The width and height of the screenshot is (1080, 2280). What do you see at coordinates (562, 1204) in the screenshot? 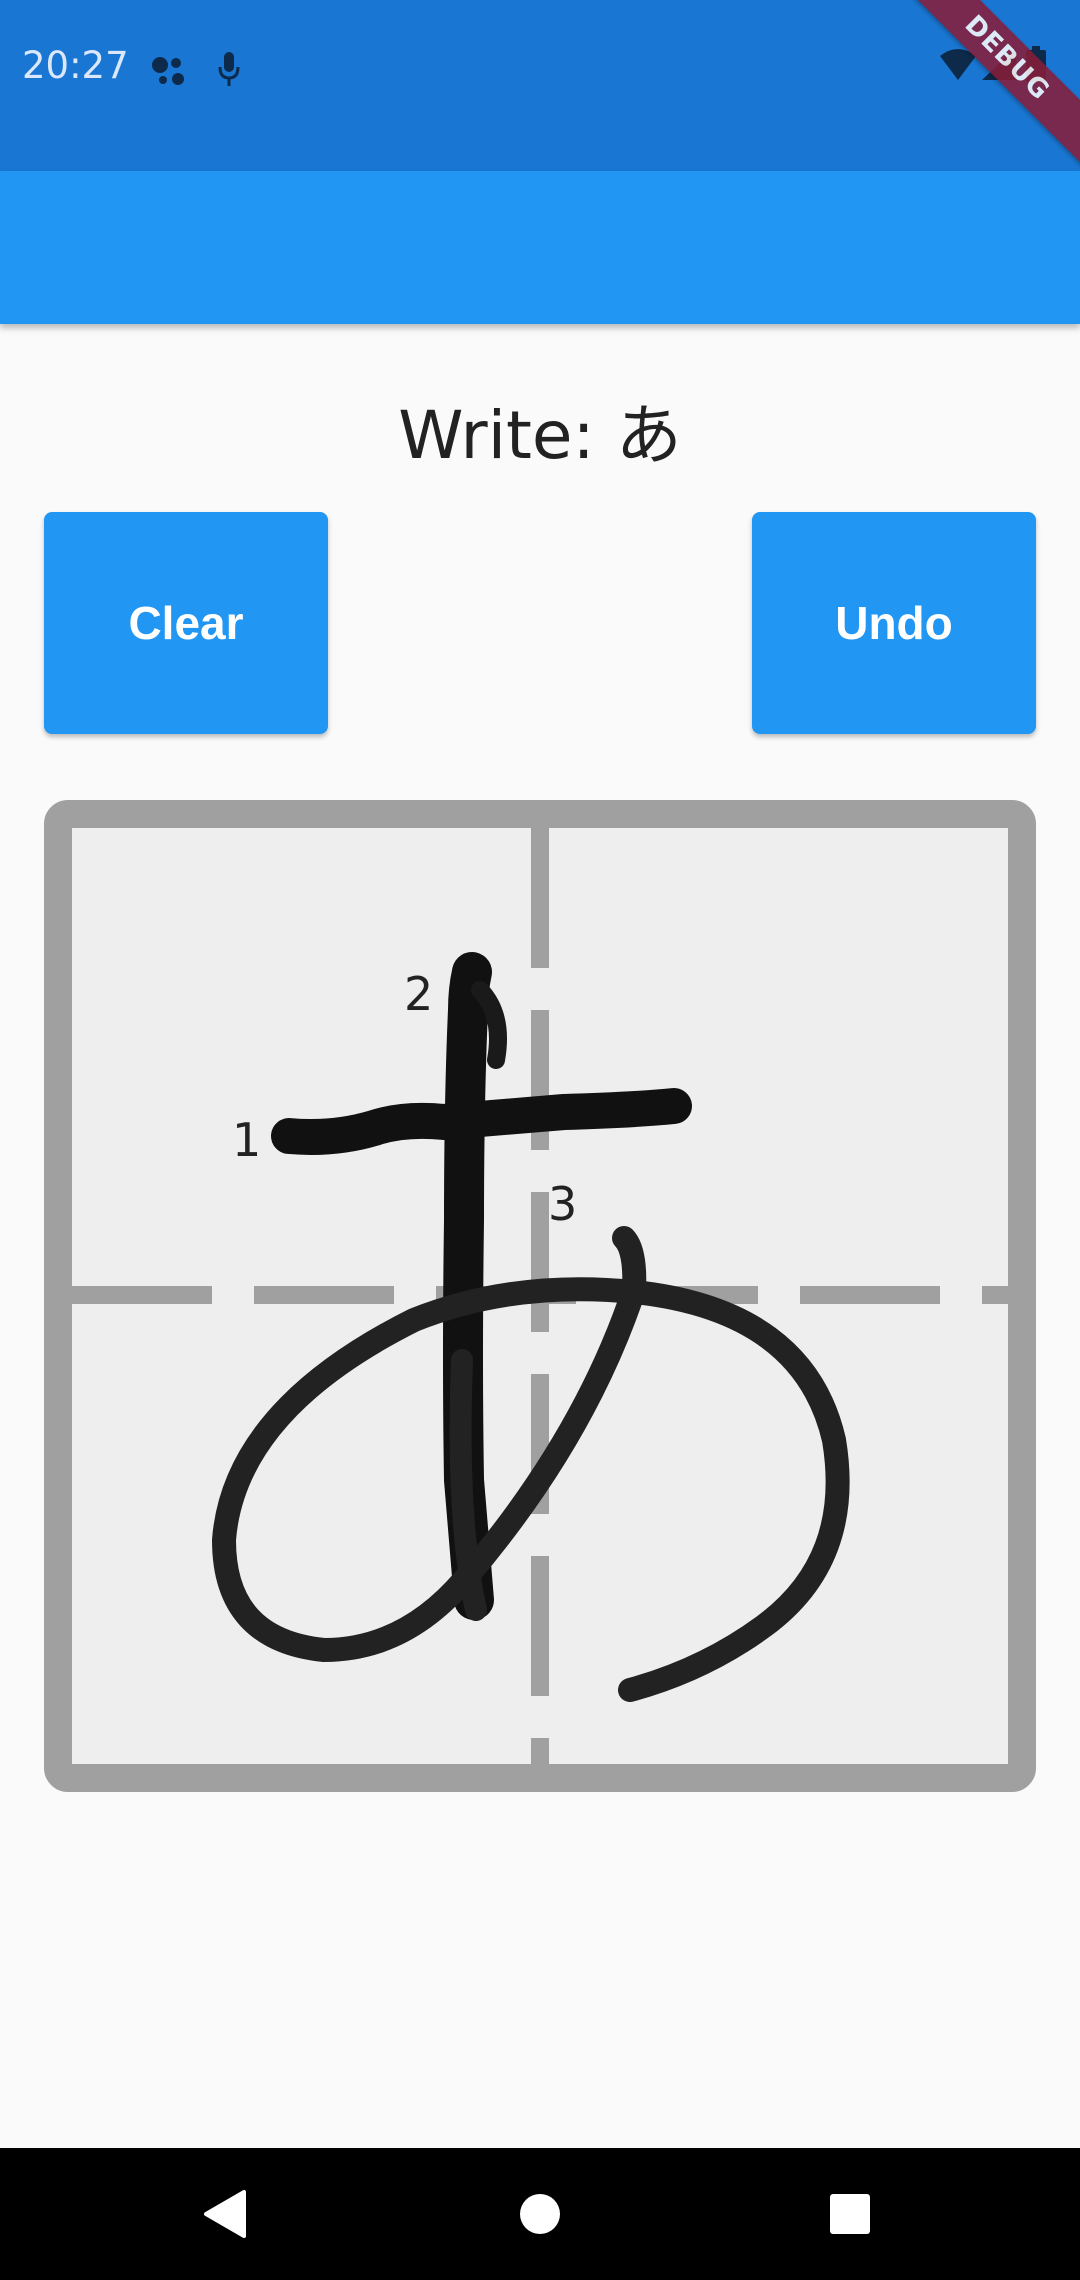
I see `stroke-number-3: 3` at bounding box center [562, 1204].